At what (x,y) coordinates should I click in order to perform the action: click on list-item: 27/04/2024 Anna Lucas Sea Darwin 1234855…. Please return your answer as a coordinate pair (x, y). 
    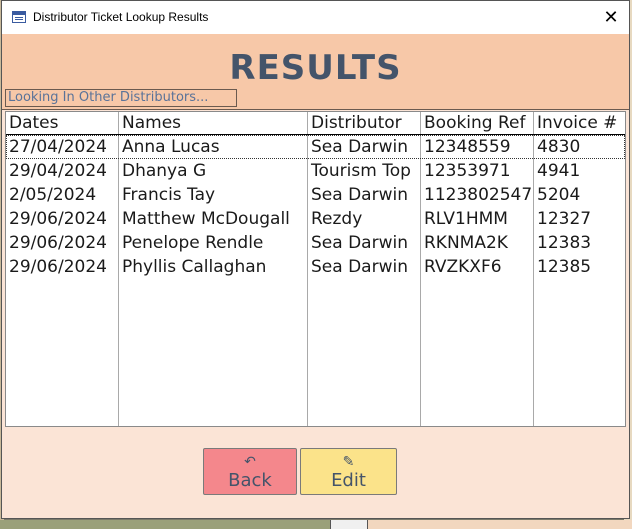
    Looking at the image, I should click on (315, 147).